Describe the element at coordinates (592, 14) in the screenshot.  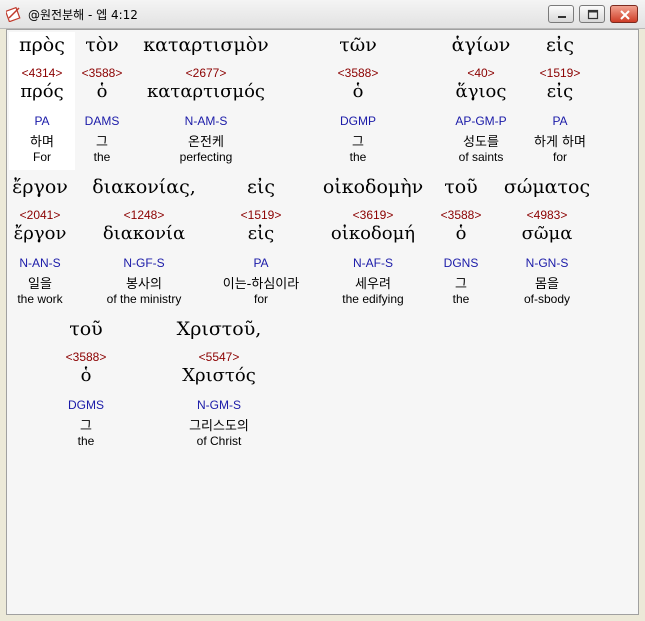
I see `maximize-button` at that location.